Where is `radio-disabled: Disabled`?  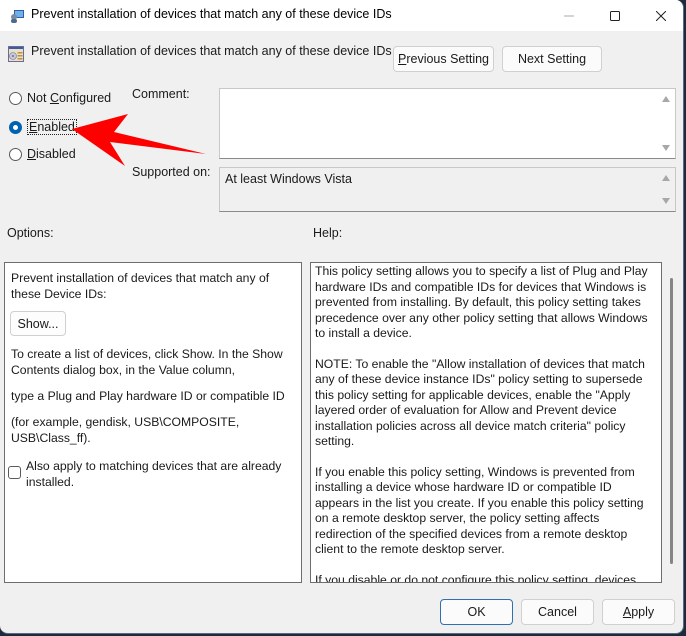 radio-disabled: Disabled is located at coordinates (42, 154).